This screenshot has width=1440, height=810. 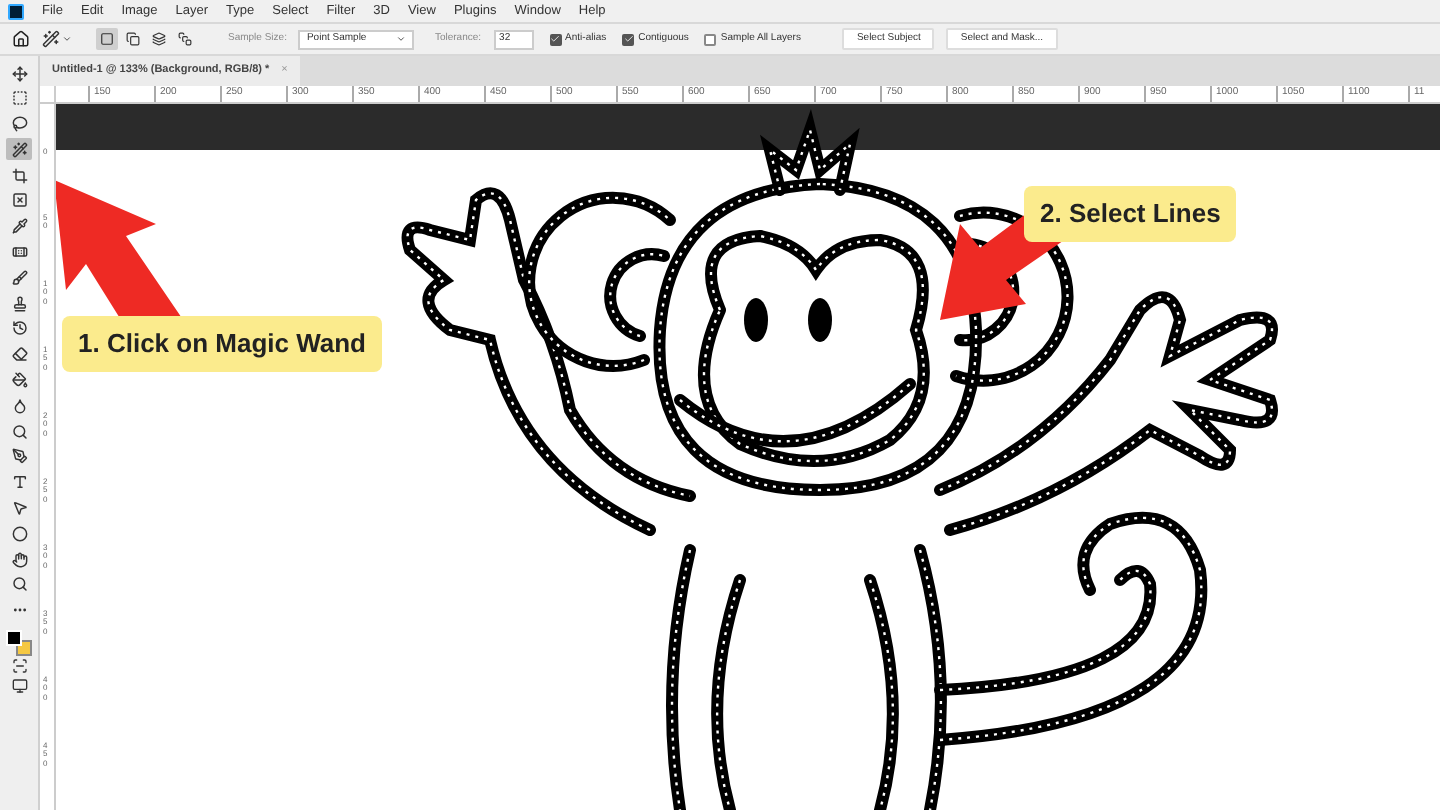 What do you see at coordinates (133, 39) in the screenshot?
I see `add-selection-icon` at bounding box center [133, 39].